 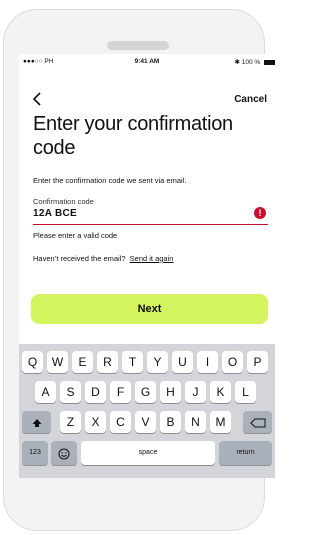 What do you see at coordinates (170, 392) in the screenshot?
I see `key-h: H` at bounding box center [170, 392].